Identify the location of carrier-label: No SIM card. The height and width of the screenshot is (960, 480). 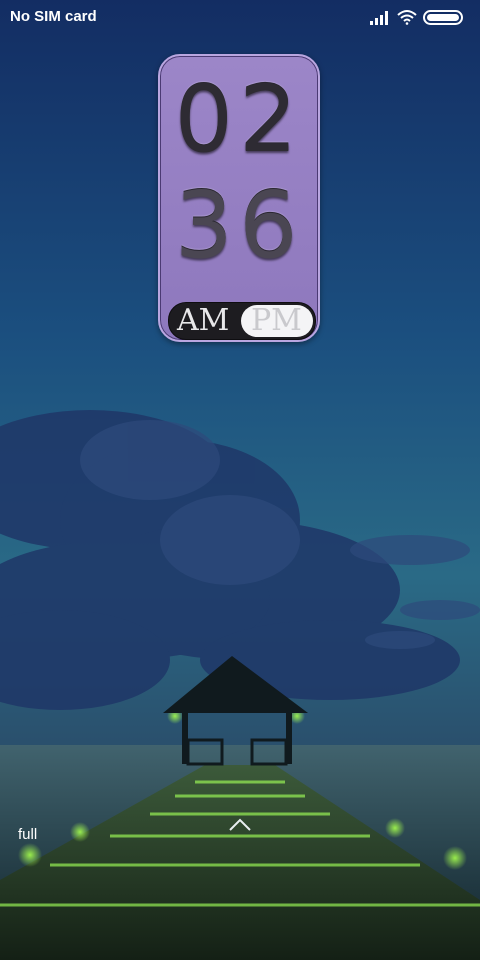
(53, 16).